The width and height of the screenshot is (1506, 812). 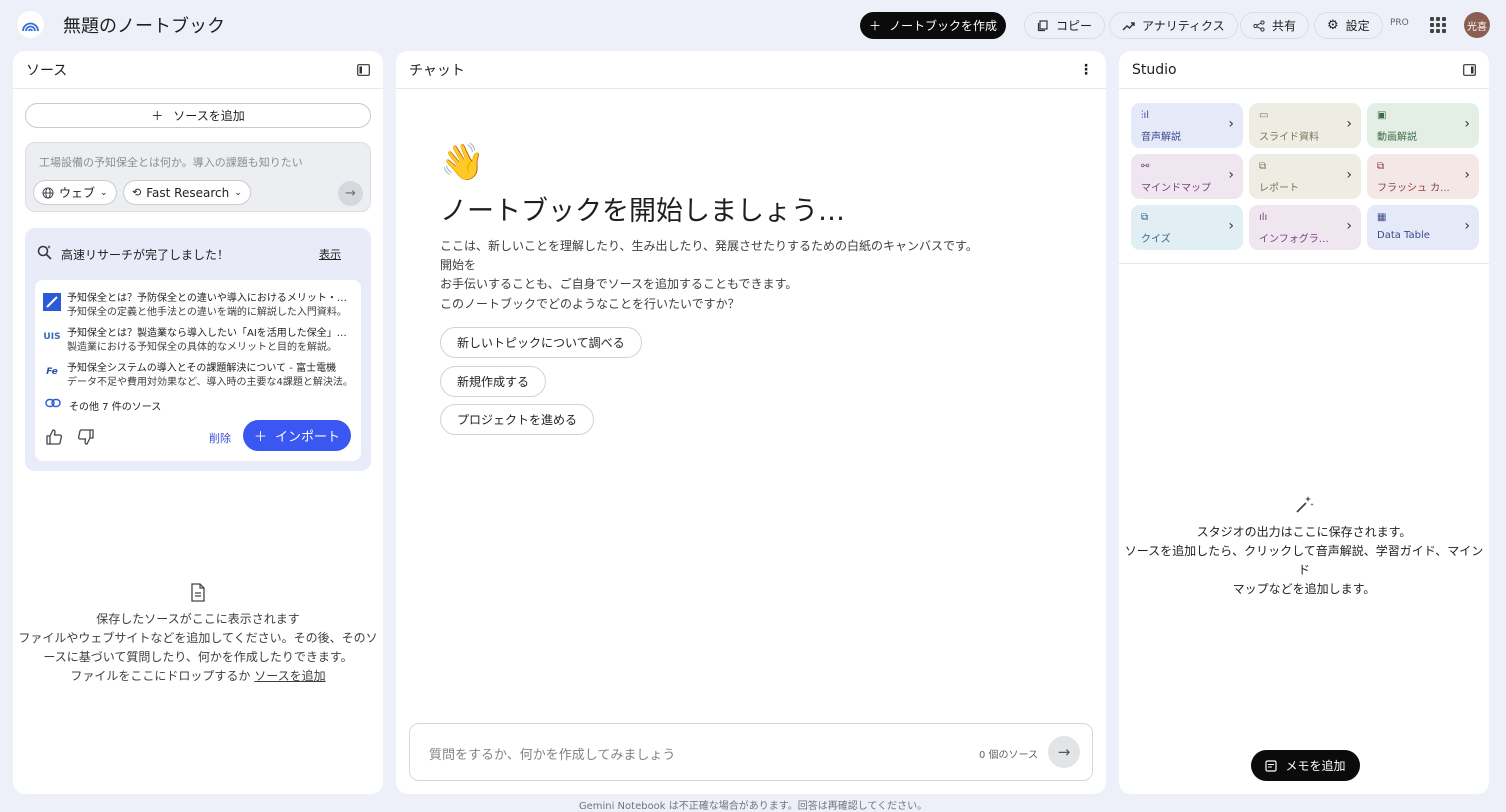 What do you see at coordinates (517, 419) in the screenshot?
I see `suggestion-advance-project: プロジェクトを進める` at bounding box center [517, 419].